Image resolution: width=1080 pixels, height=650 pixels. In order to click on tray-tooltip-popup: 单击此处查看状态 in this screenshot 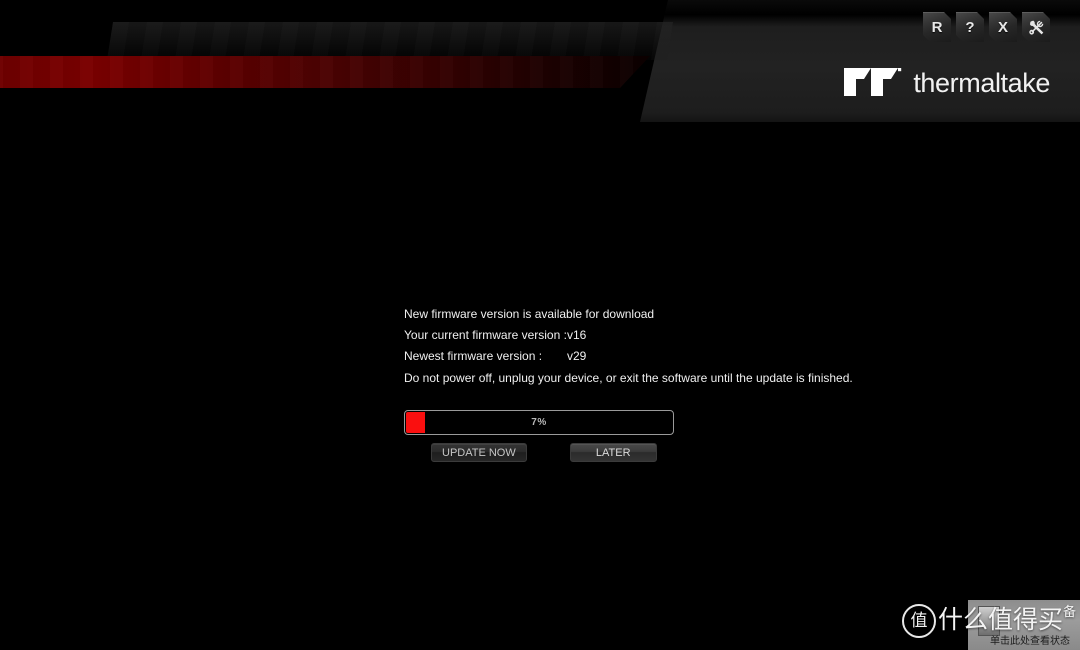, I will do `click(1024, 625)`.